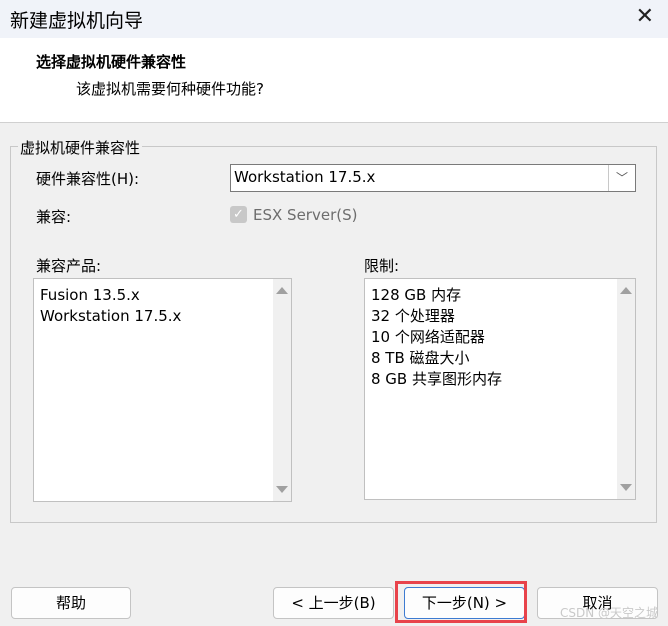 The height and width of the screenshot is (626, 668). What do you see at coordinates (69, 266) in the screenshot?
I see `products-label: 兼容产品:` at bounding box center [69, 266].